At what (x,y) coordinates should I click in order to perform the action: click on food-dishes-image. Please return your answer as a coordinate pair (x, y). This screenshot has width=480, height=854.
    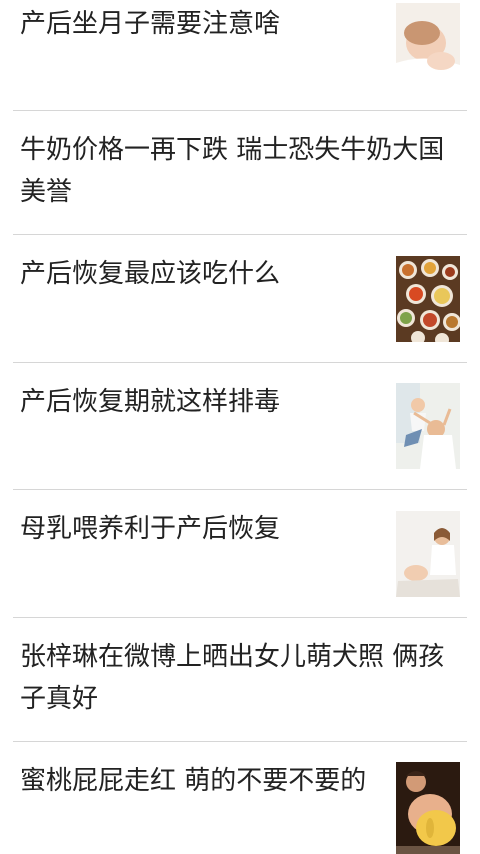
    Looking at the image, I should click on (428, 299).